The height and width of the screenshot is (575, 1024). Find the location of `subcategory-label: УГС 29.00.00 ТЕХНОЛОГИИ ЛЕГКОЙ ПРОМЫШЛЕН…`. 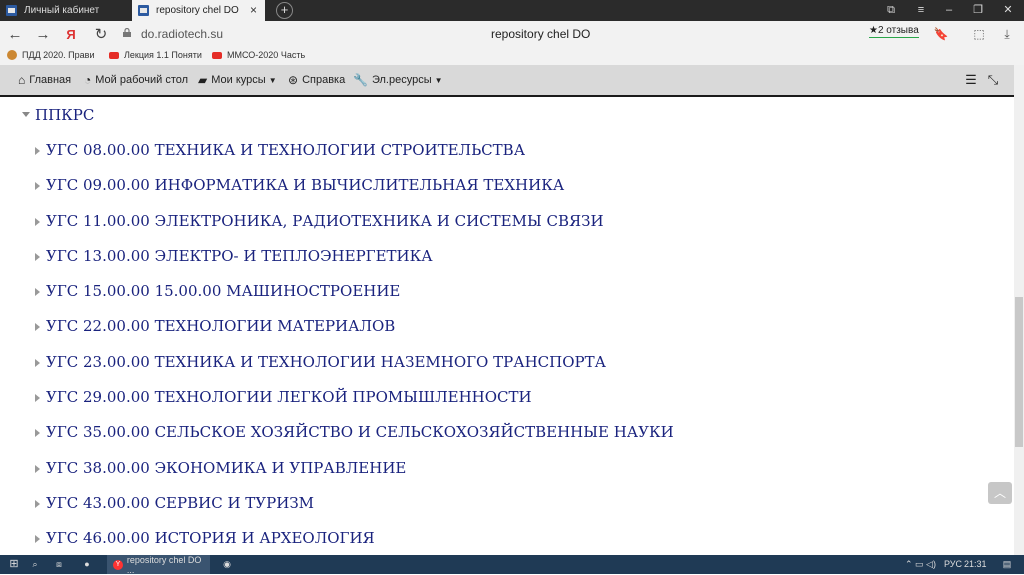

subcategory-label: УГС 29.00.00 ТЕХНОЛОГИИ ЛЕГКОЙ ПРОМЫШЛЕН… is located at coordinates (289, 397).